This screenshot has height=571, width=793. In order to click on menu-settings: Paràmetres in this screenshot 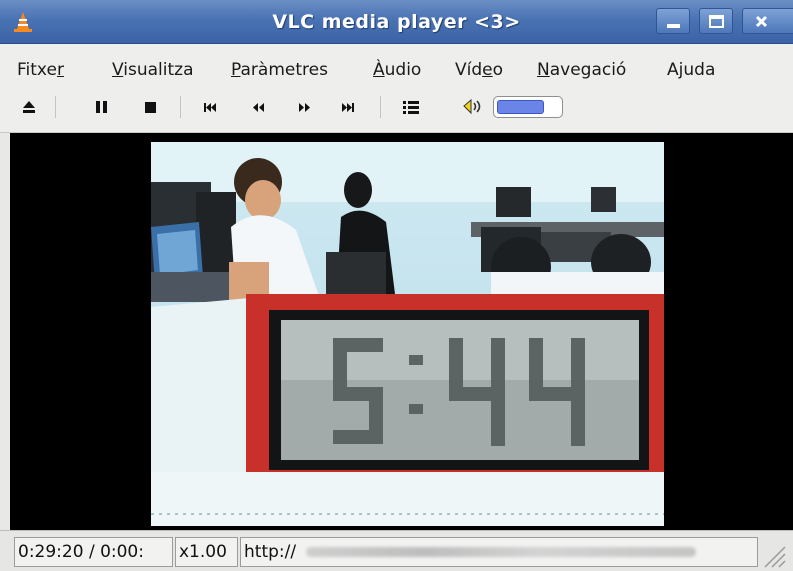, I will do `click(279, 70)`.